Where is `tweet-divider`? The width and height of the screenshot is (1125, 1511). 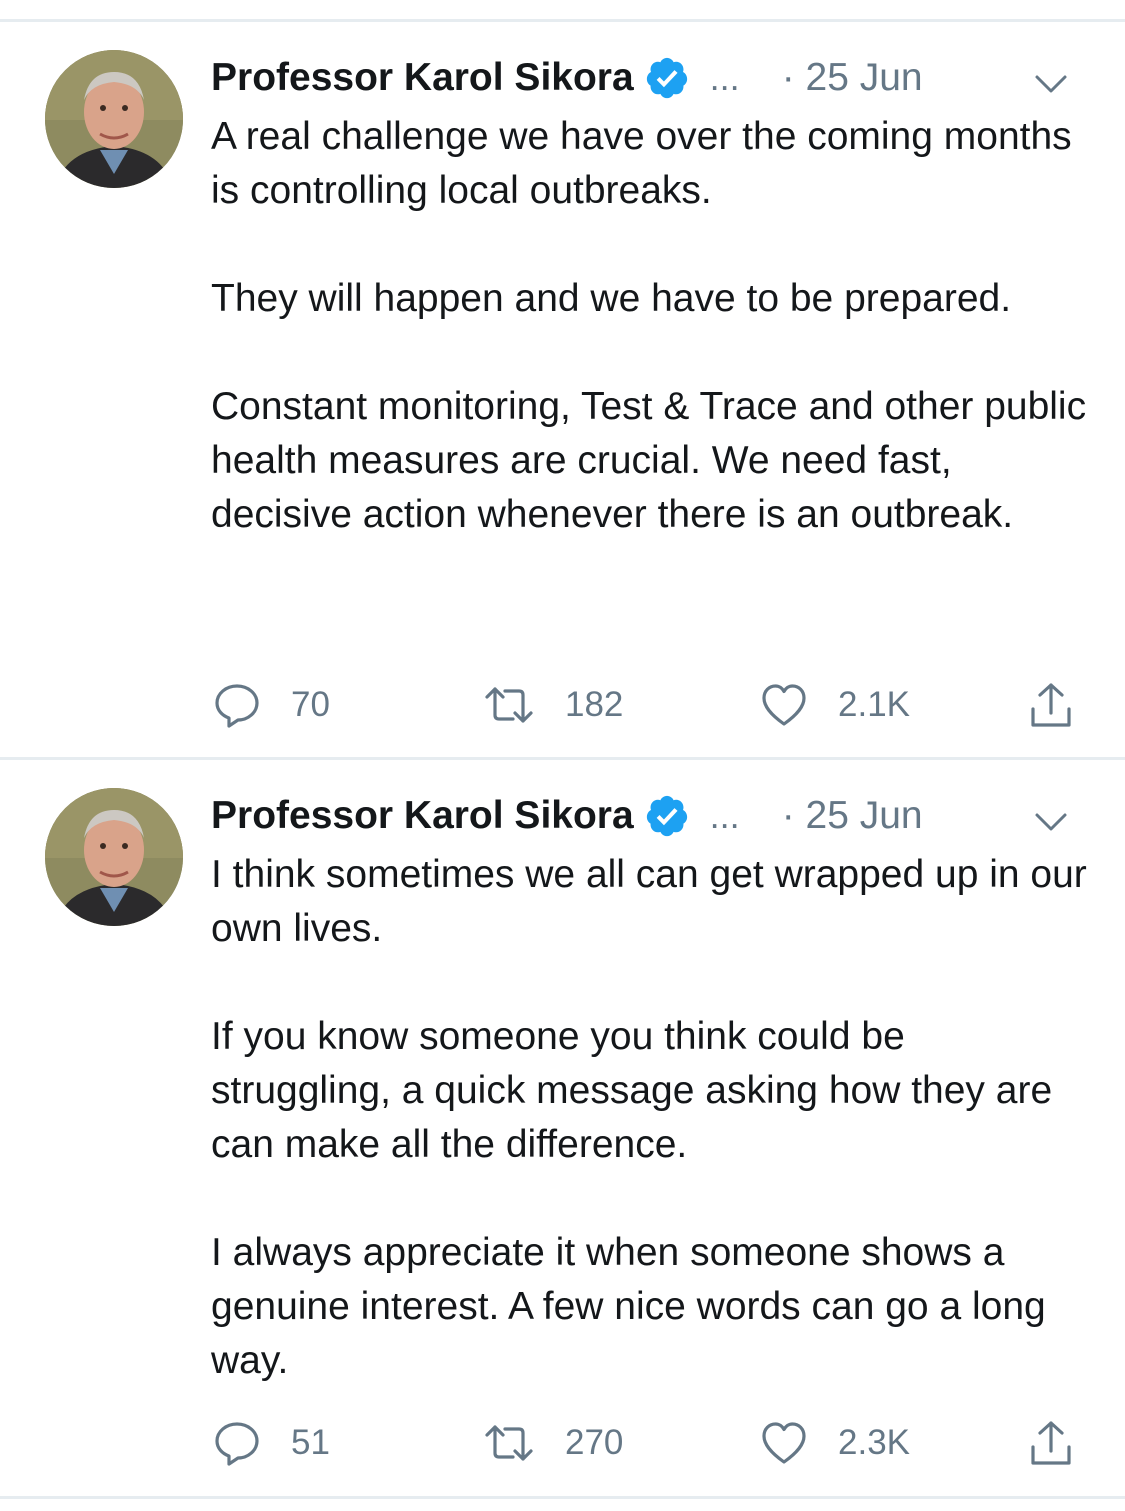 tweet-divider is located at coordinates (562, 758).